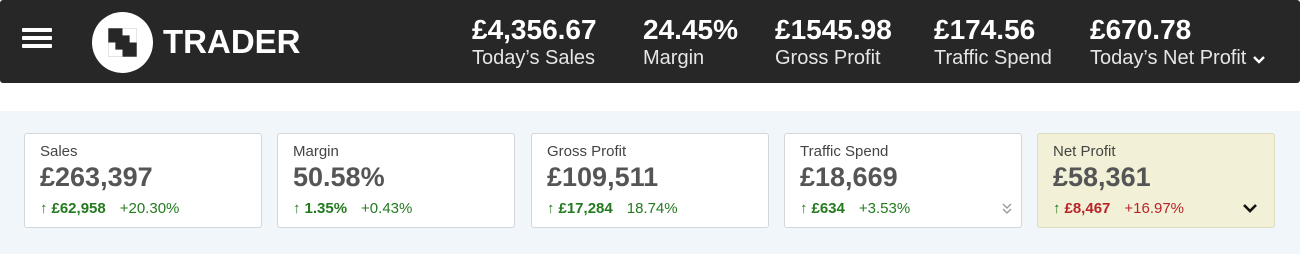 The image size is (1300, 254). What do you see at coordinates (316, 151) in the screenshot?
I see `card-title: Margin` at bounding box center [316, 151].